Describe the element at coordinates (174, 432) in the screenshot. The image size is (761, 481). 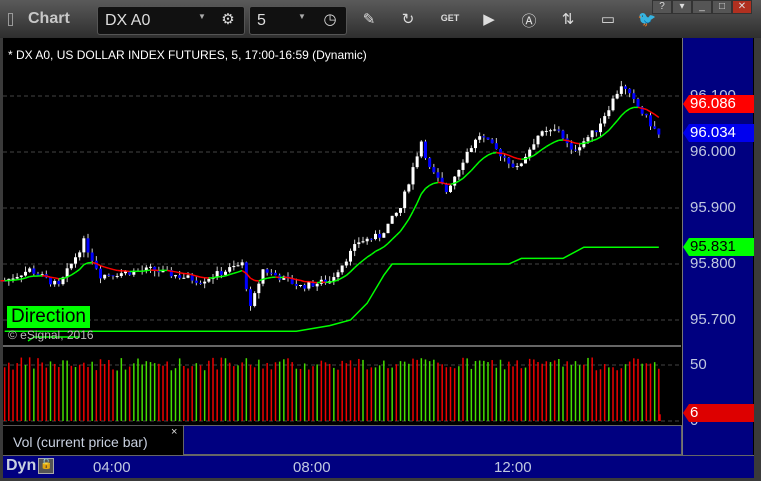
I see `close-study-icon: ×` at that location.